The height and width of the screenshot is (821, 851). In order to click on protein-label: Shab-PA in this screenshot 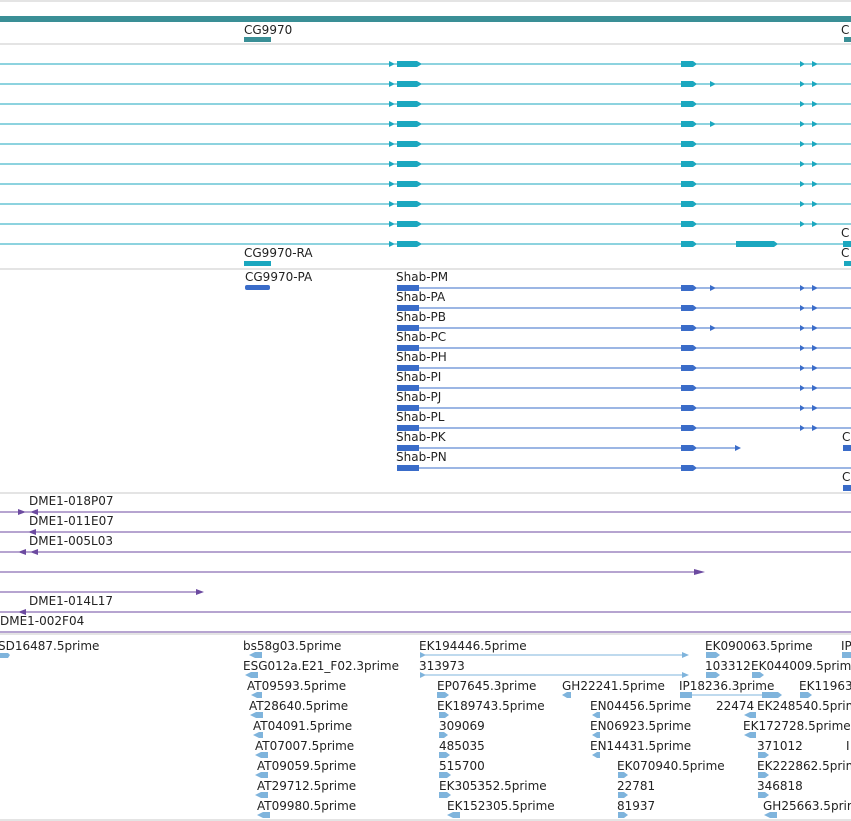, I will do `click(421, 297)`.